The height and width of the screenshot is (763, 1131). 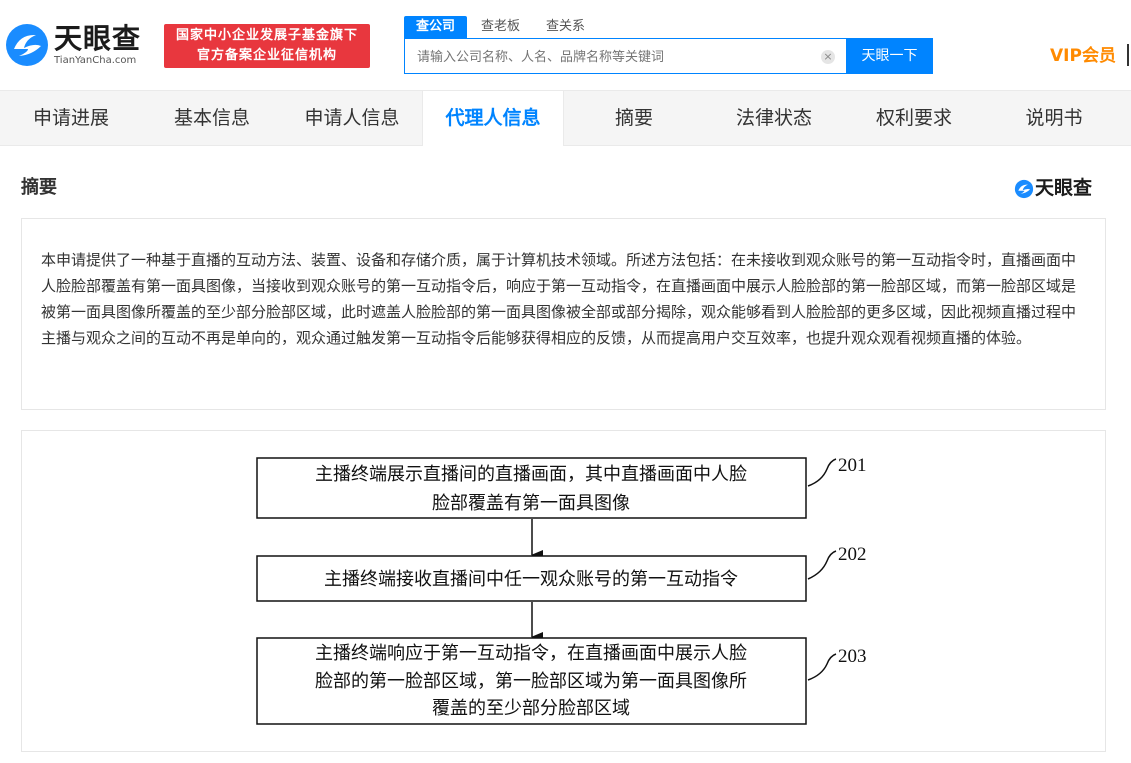 I want to click on tab-legal-status: 法律状态, so click(x=774, y=118).